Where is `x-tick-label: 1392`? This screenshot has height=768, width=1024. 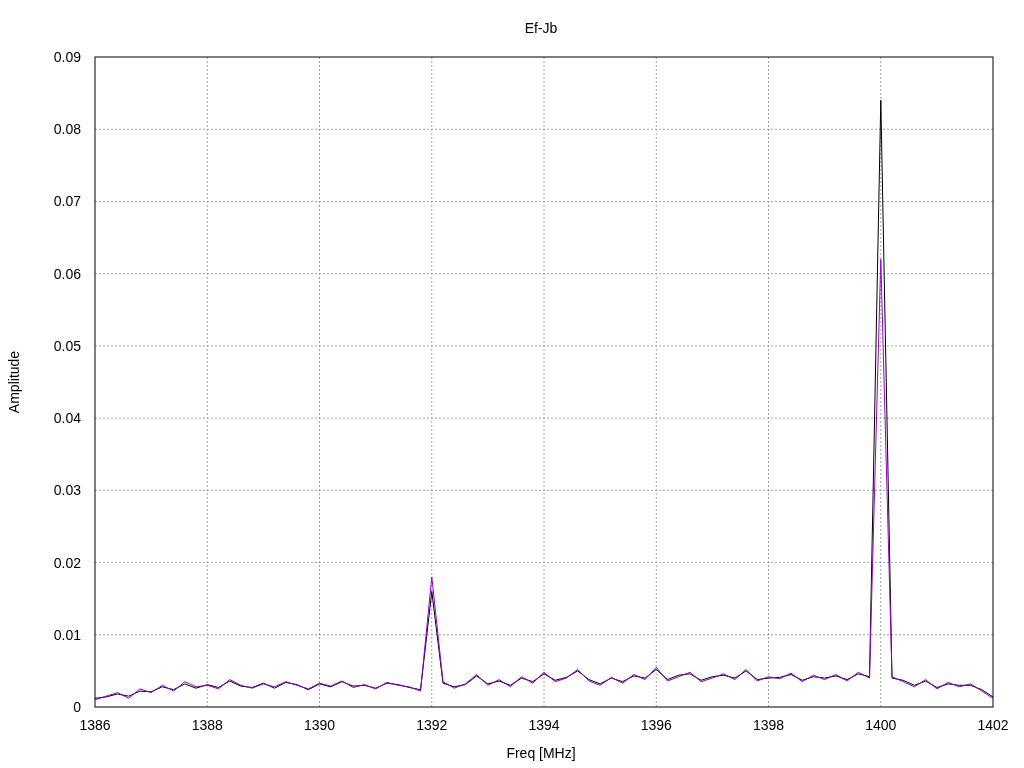 x-tick-label: 1392 is located at coordinates (432, 725).